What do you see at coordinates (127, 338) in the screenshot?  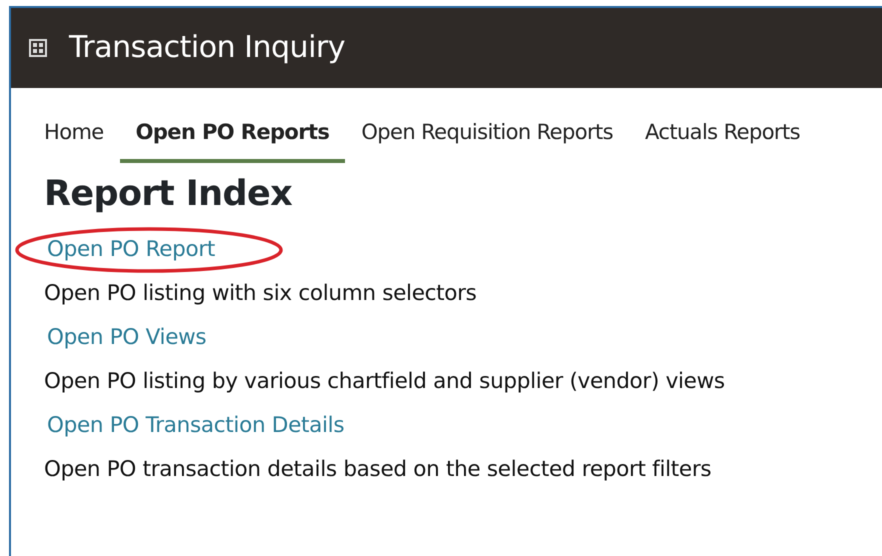 I see `report-link: Open PO Views` at bounding box center [127, 338].